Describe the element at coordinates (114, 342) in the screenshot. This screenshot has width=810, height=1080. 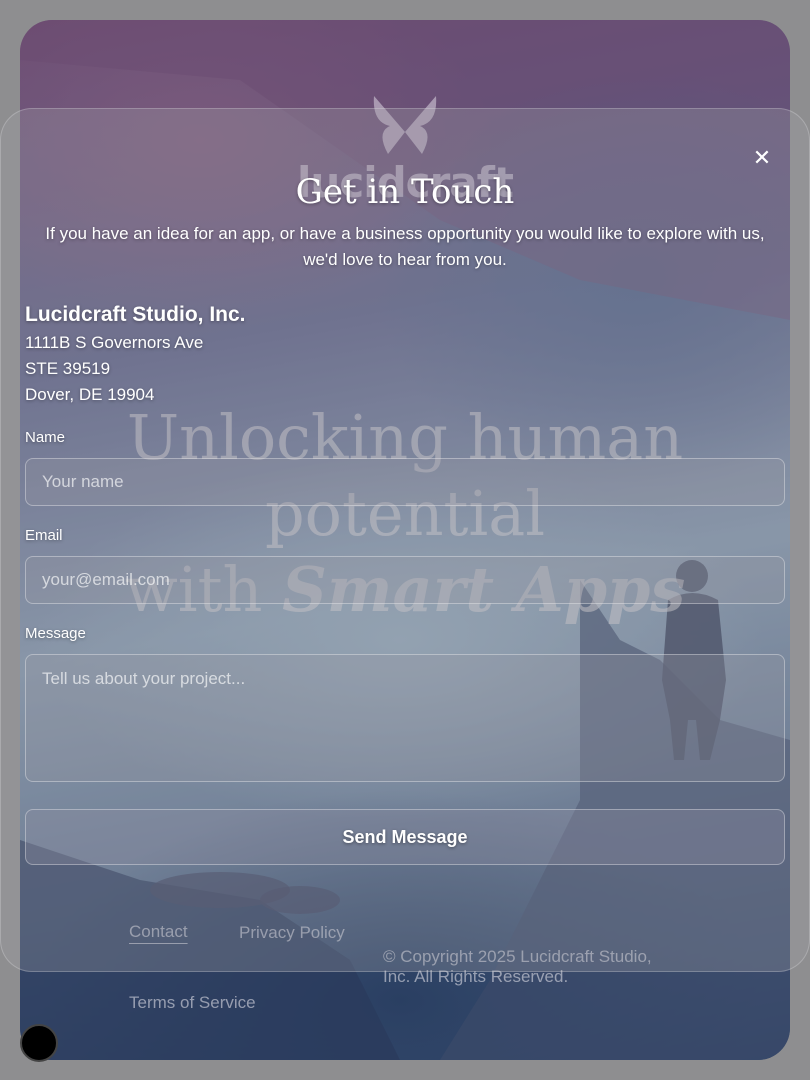
I see `address-line-1: 1111B S Governors Ave` at that location.